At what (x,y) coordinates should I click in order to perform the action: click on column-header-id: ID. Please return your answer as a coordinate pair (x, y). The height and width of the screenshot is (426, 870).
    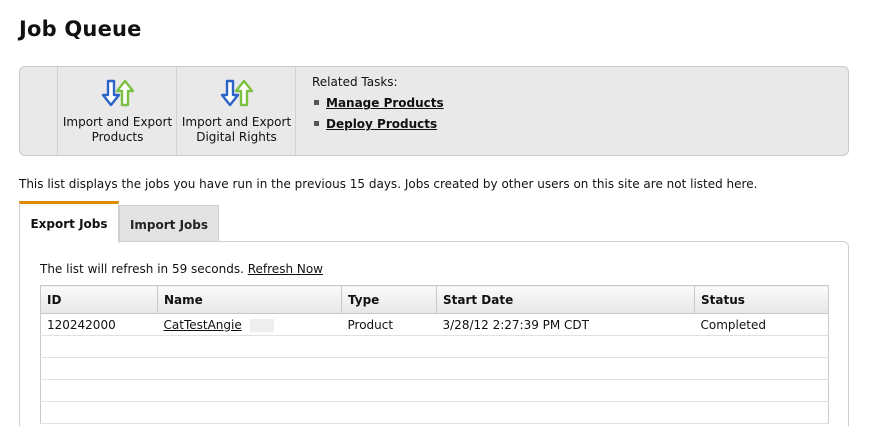
    Looking at the image, I should click on (99, 299).